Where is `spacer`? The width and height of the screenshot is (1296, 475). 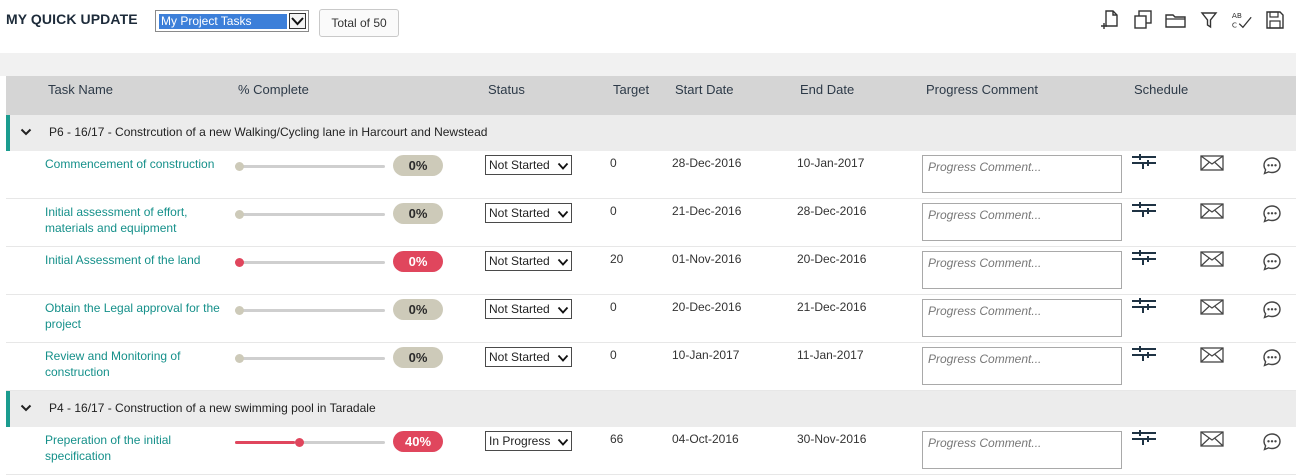 spacer is located at coordinates (648, 64).